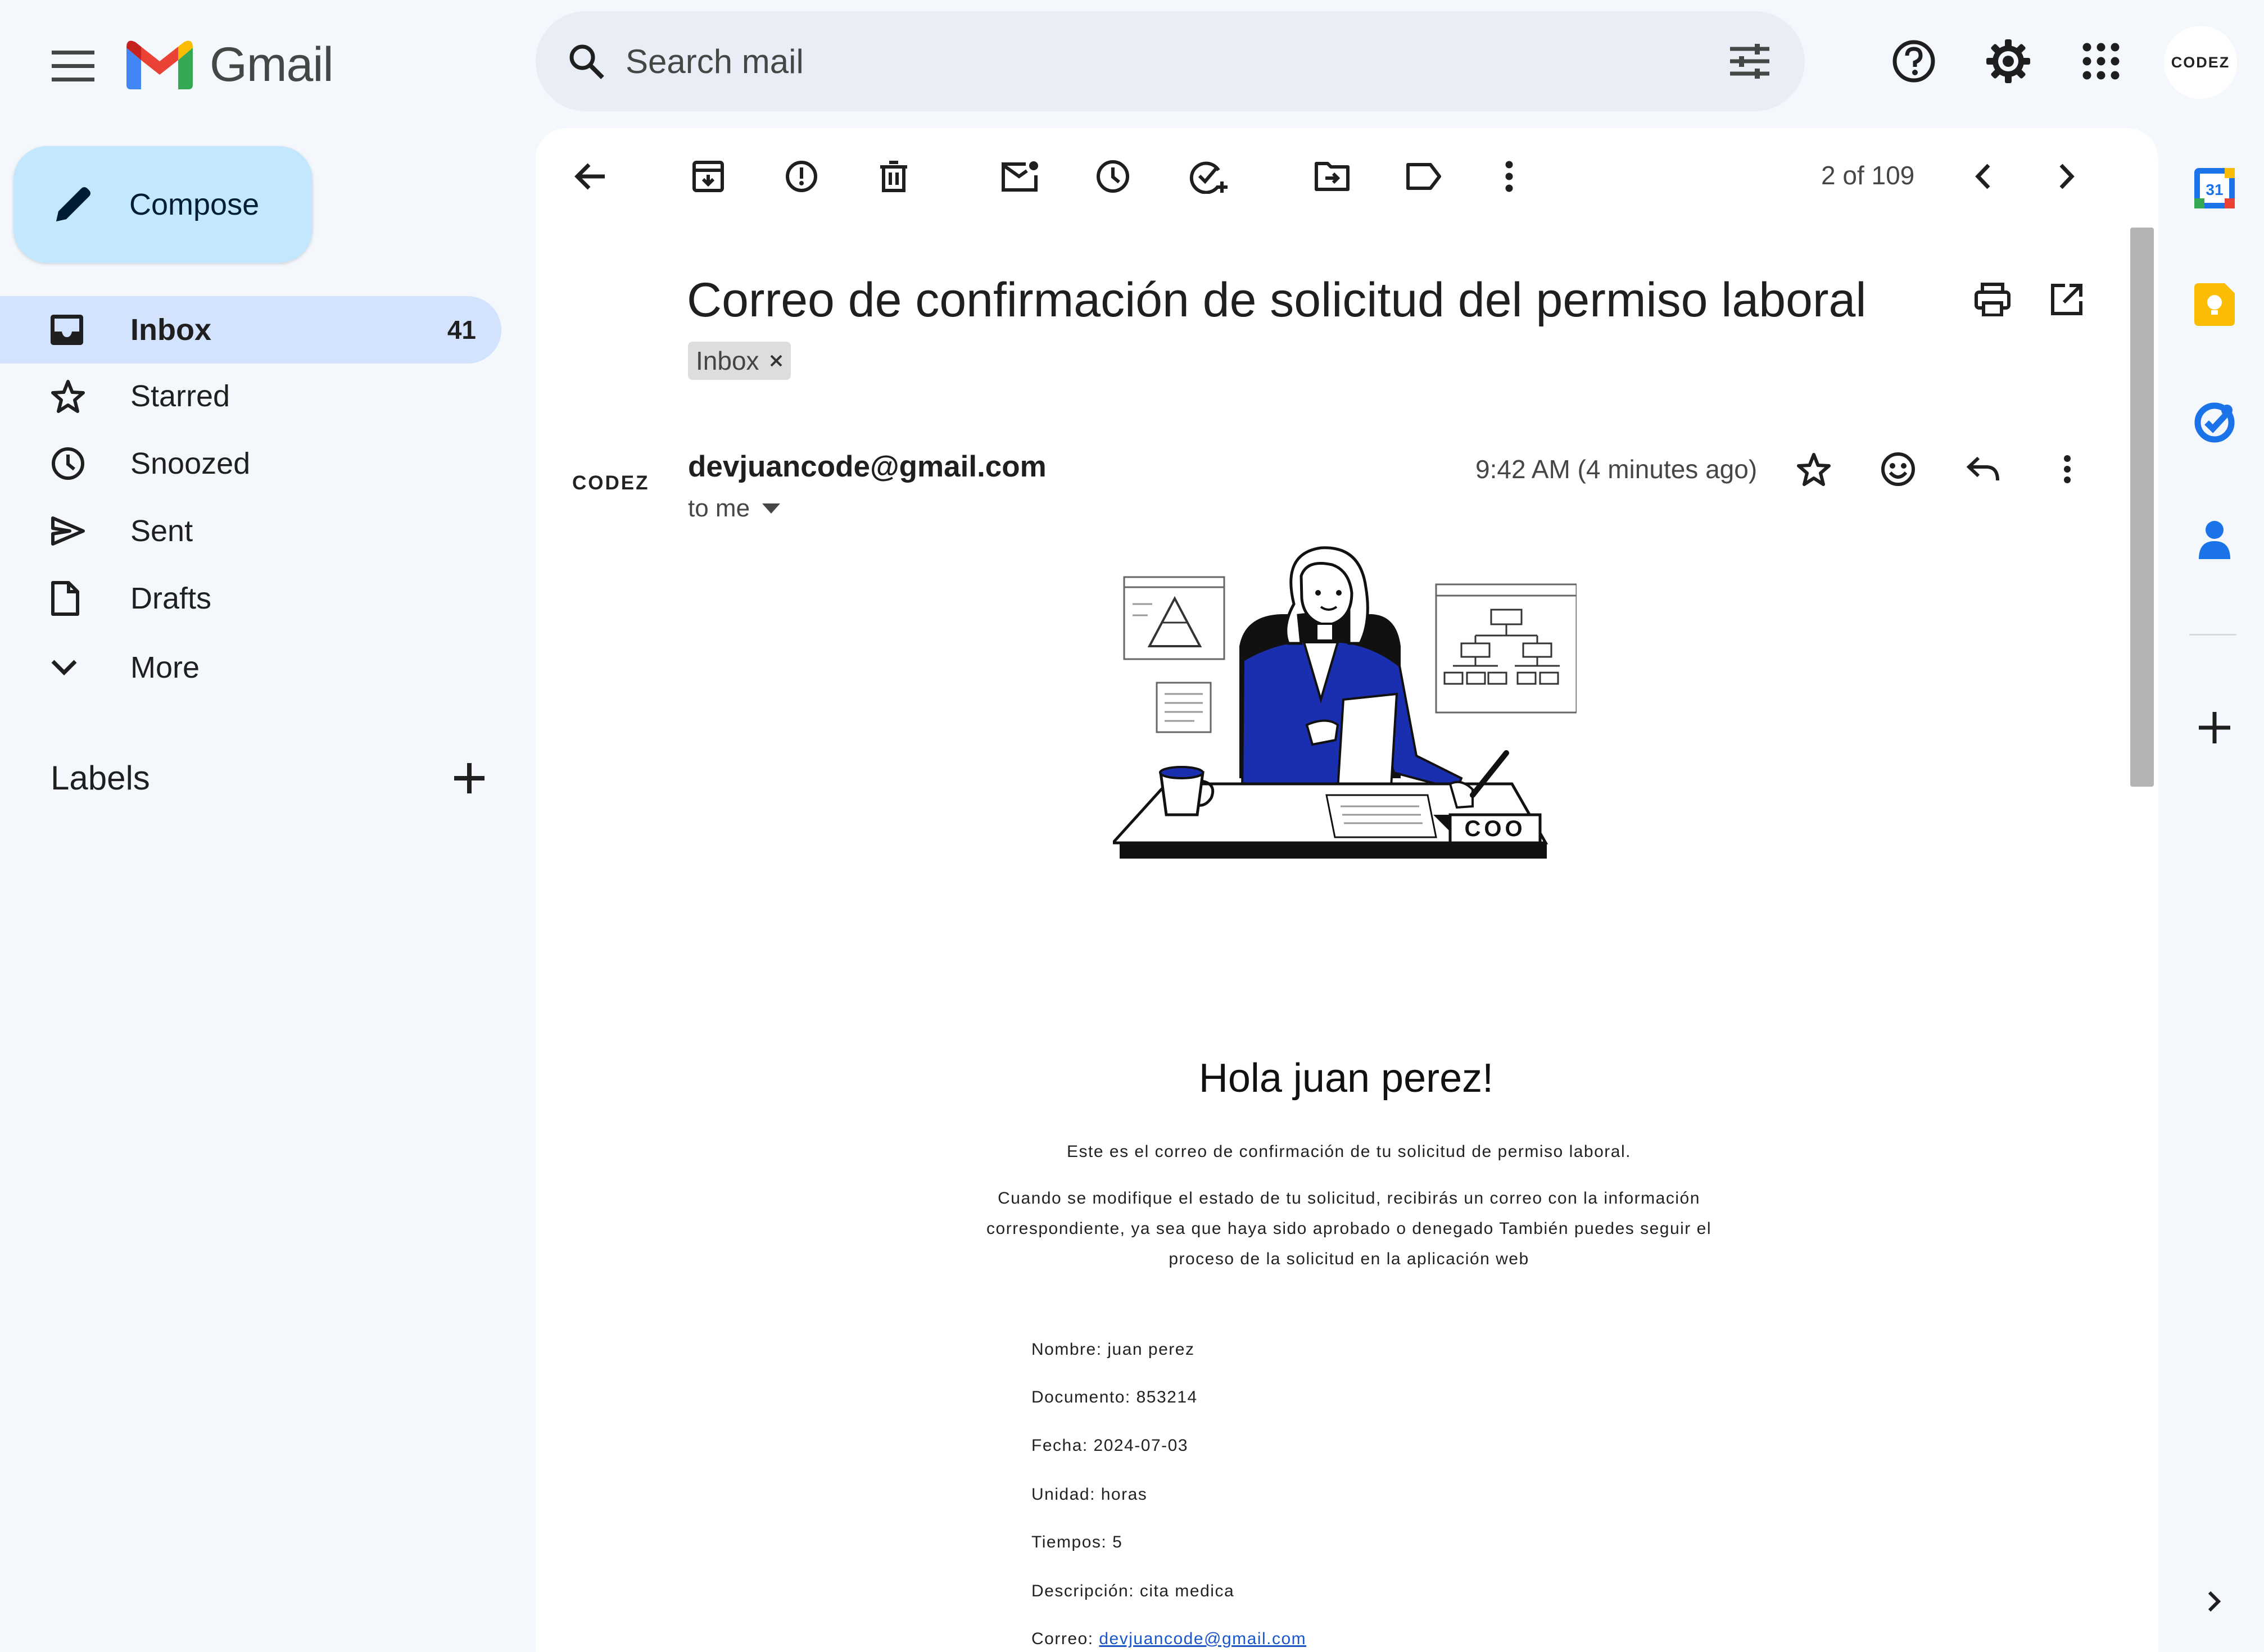  I want to click on older-button, so click(2066, 176).